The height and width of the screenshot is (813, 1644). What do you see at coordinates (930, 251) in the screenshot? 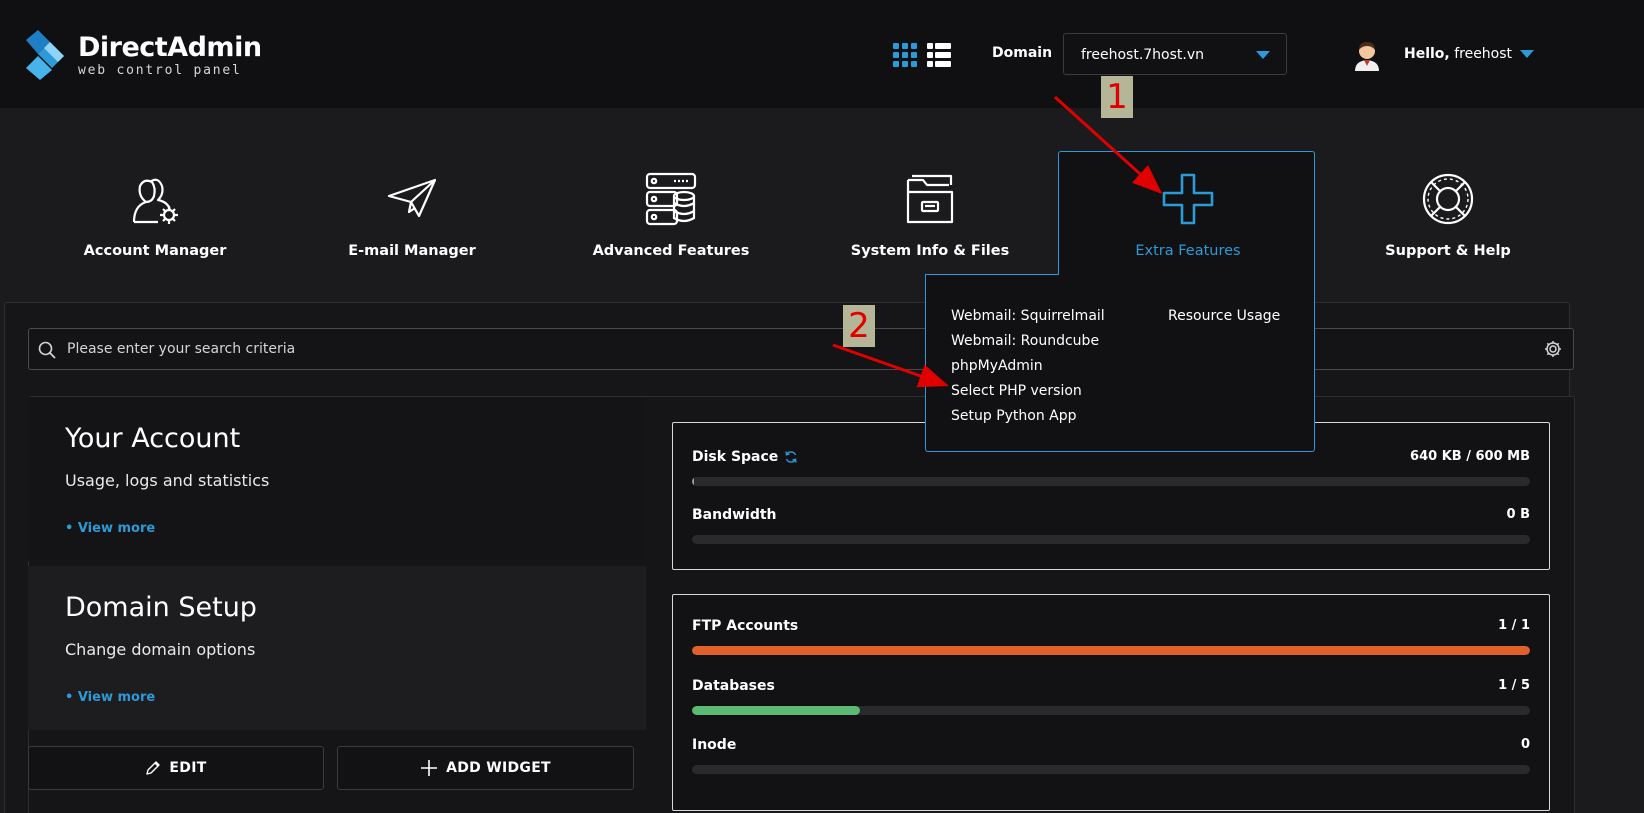
I see `nav-label: System Info & Files` at bounding box center [930, 251].